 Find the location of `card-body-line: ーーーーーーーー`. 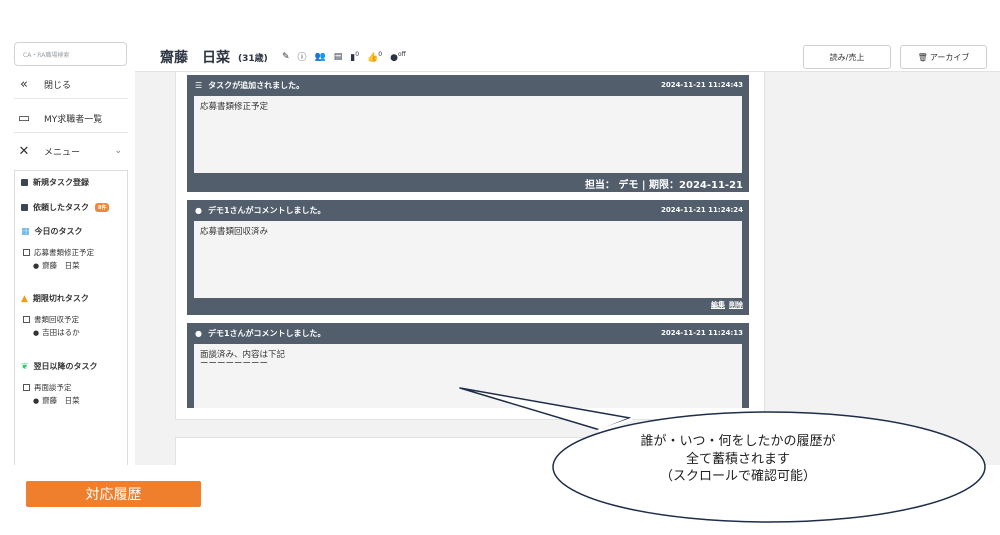

card-body-line: ーーーーーーーー is located at coordinates (234, 364).